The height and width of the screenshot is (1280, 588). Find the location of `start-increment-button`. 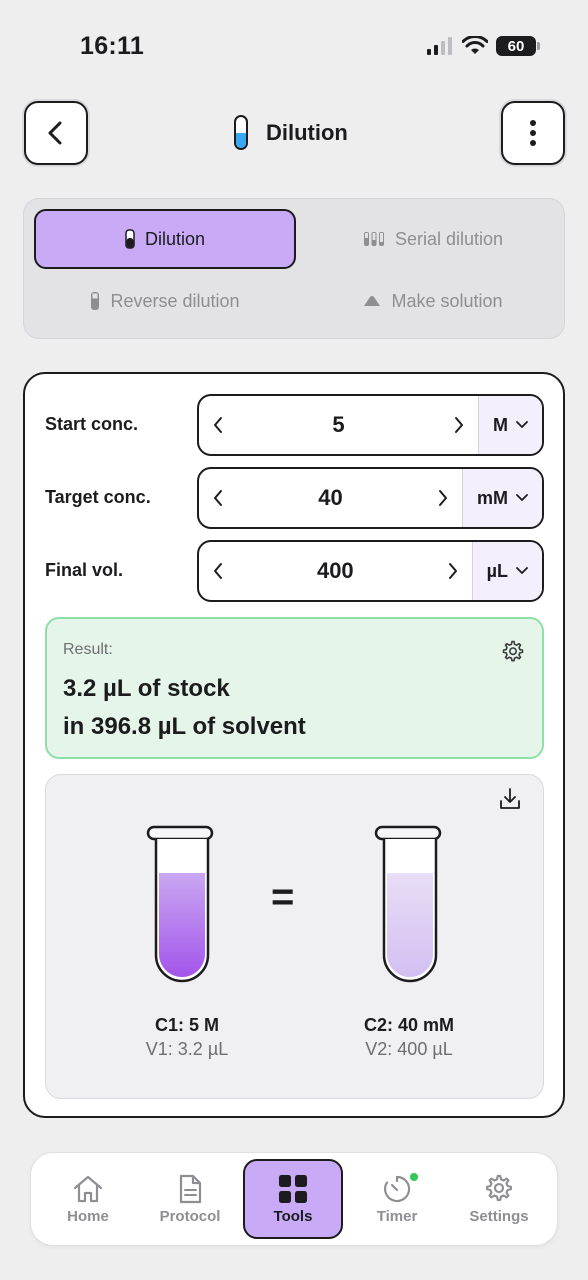

start-increment-button is located at coordinates (459, 425).